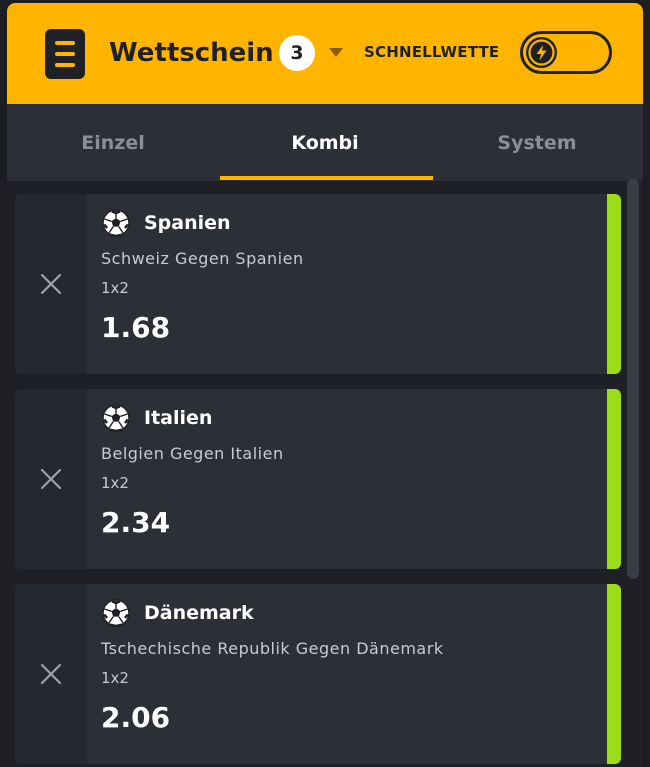 The image size is (650, 767). Describe the element at coordinates (326, 178) in the screenshot. I see `active-tab-indicator` at that location.